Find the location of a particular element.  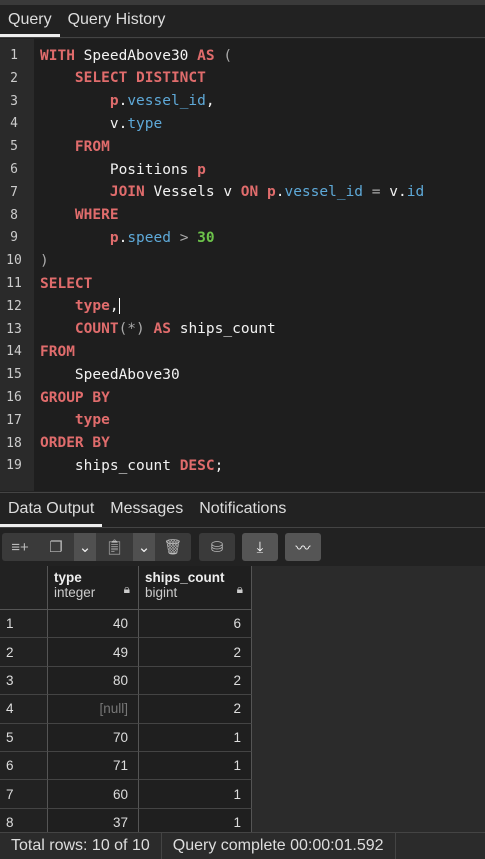

lock-icon: 🔒︎ is located at coordinates (239, 589).